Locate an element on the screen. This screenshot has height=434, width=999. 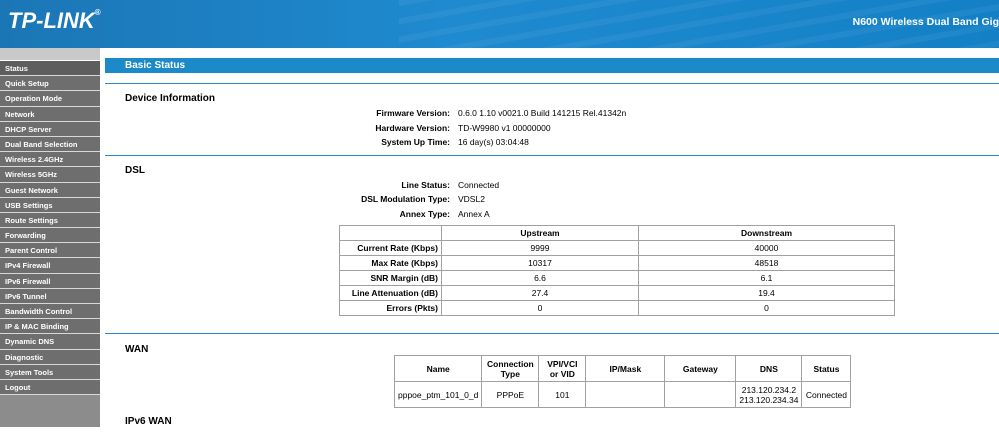
wan-type-cell: PPPoE is located at coordinates (510, 394).